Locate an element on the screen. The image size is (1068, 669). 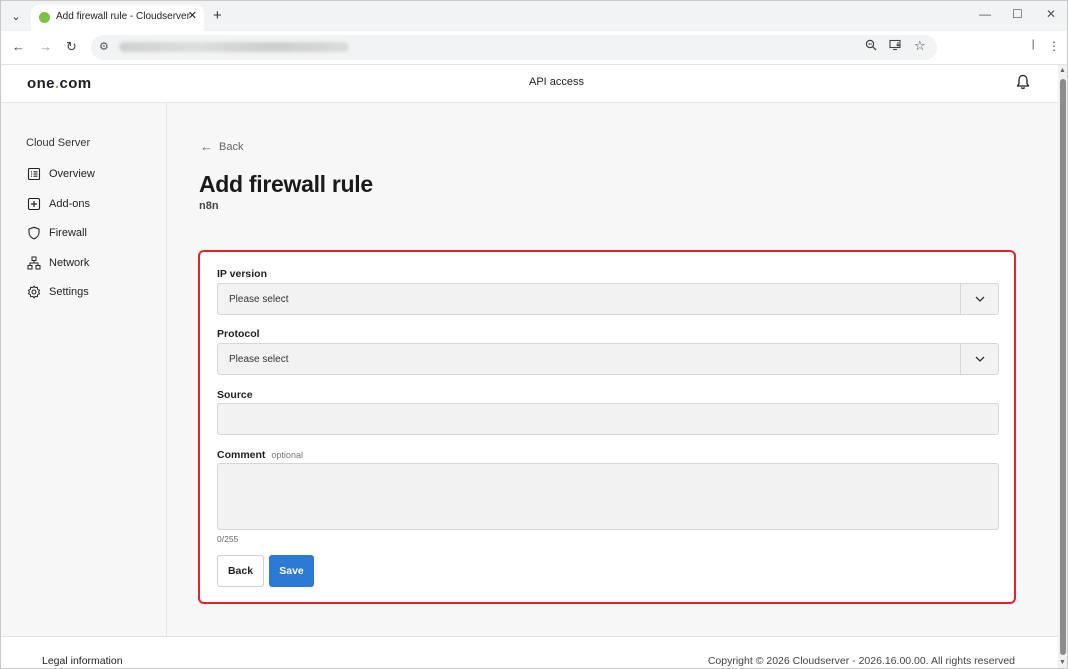
api-access-link: API access is located at coordinates (556, 82).